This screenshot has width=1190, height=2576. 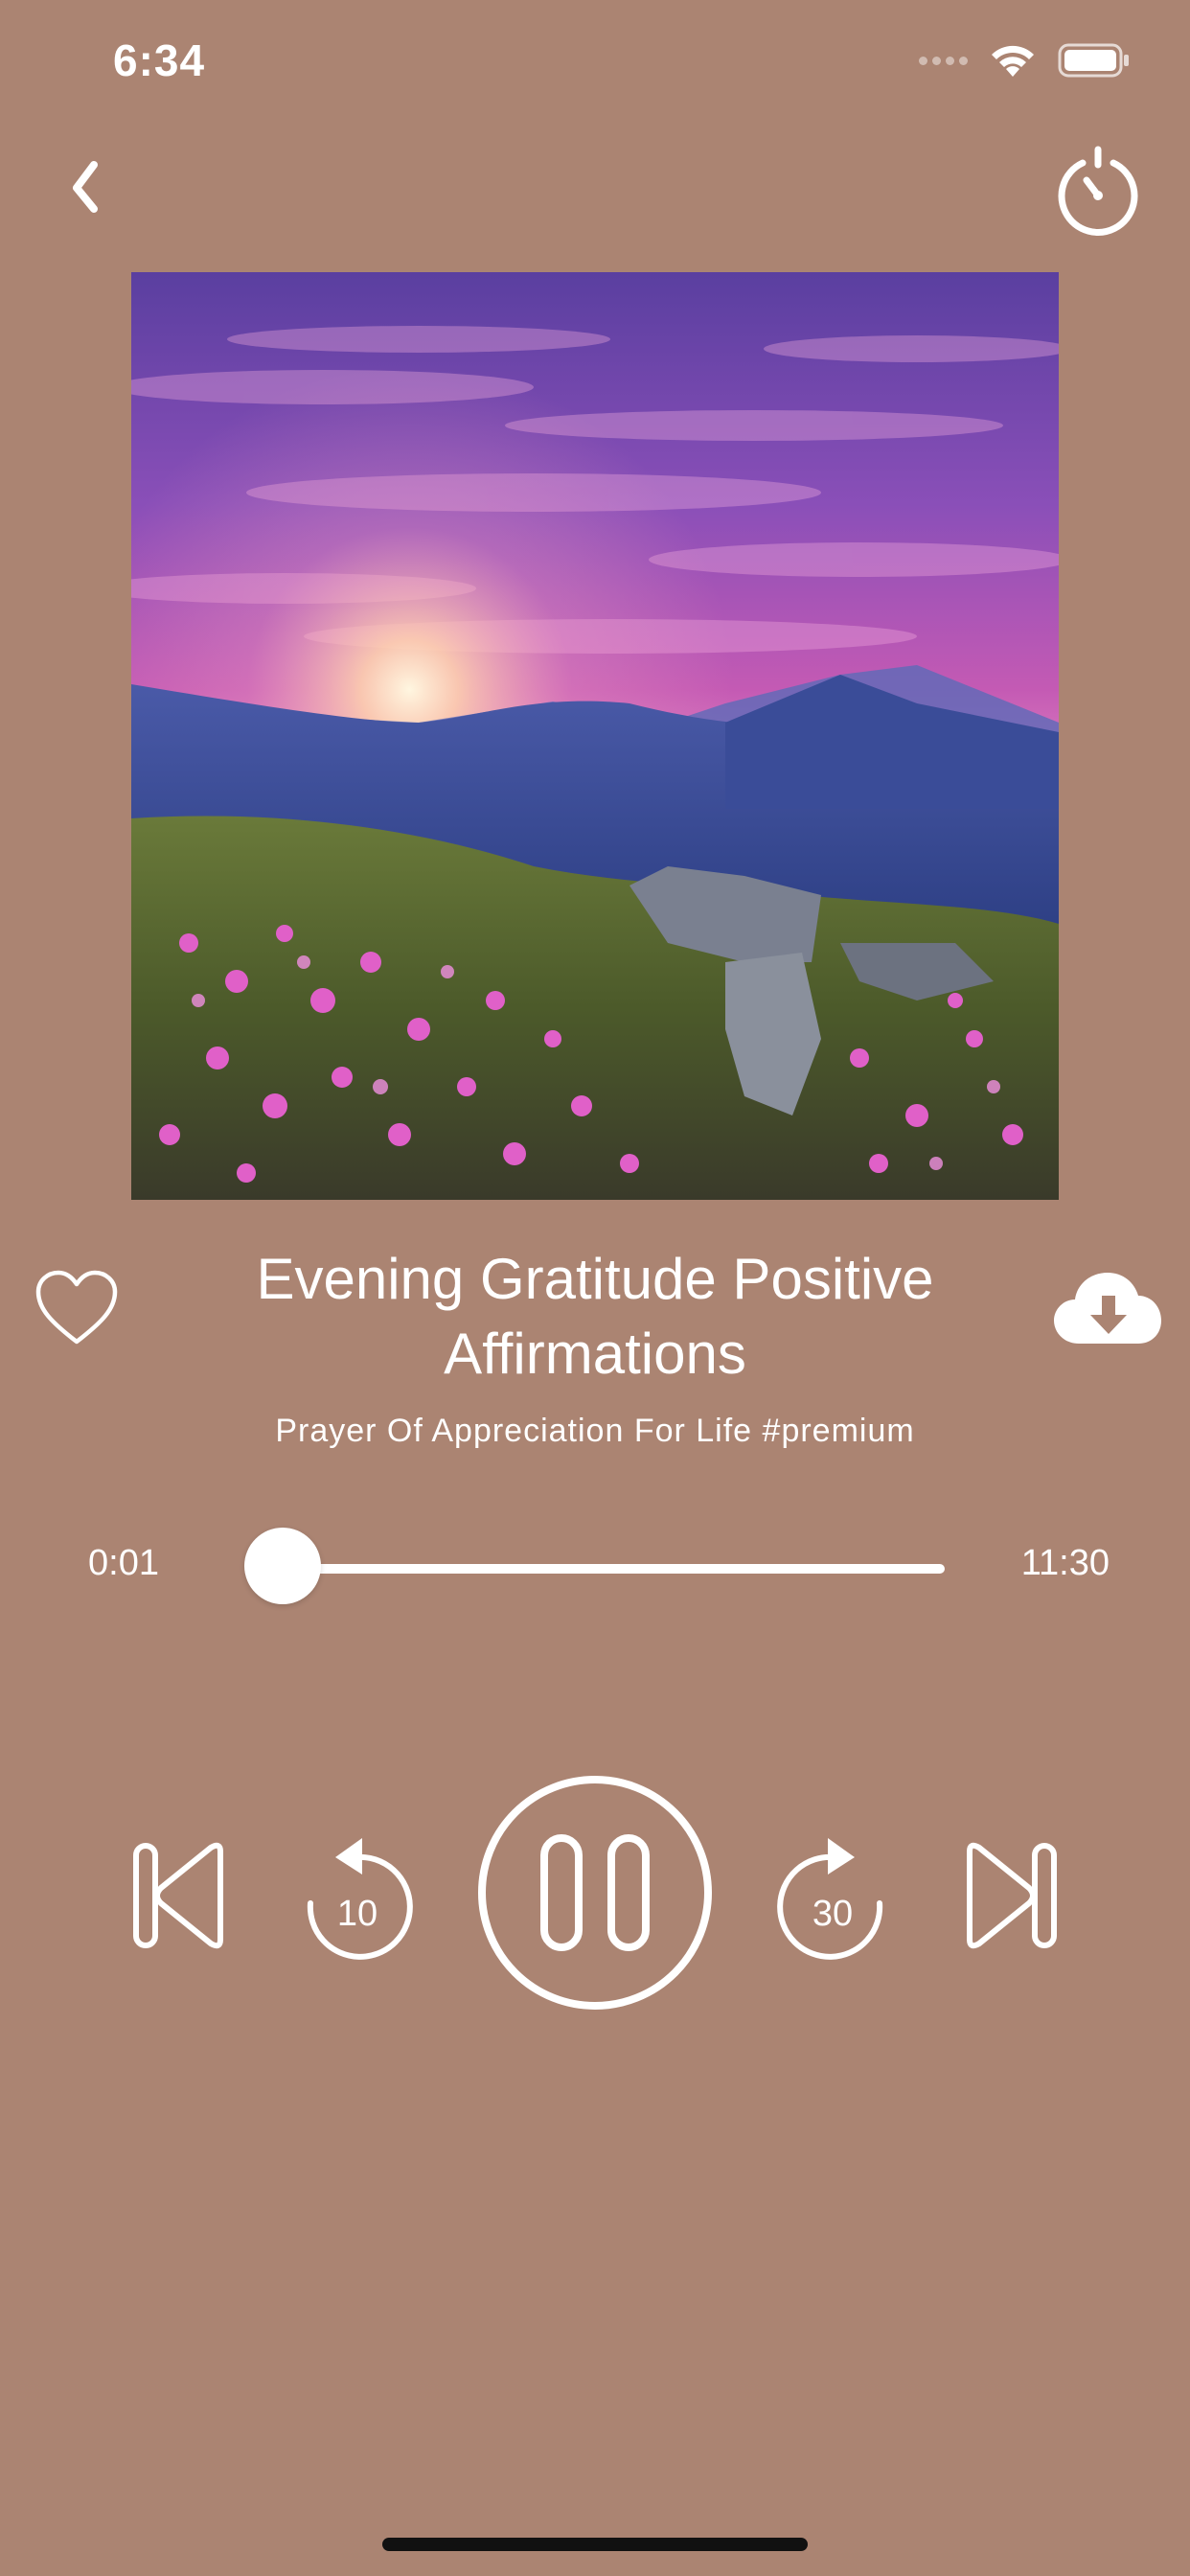 I want to click on pause-button, so click(x=595, y=1892).